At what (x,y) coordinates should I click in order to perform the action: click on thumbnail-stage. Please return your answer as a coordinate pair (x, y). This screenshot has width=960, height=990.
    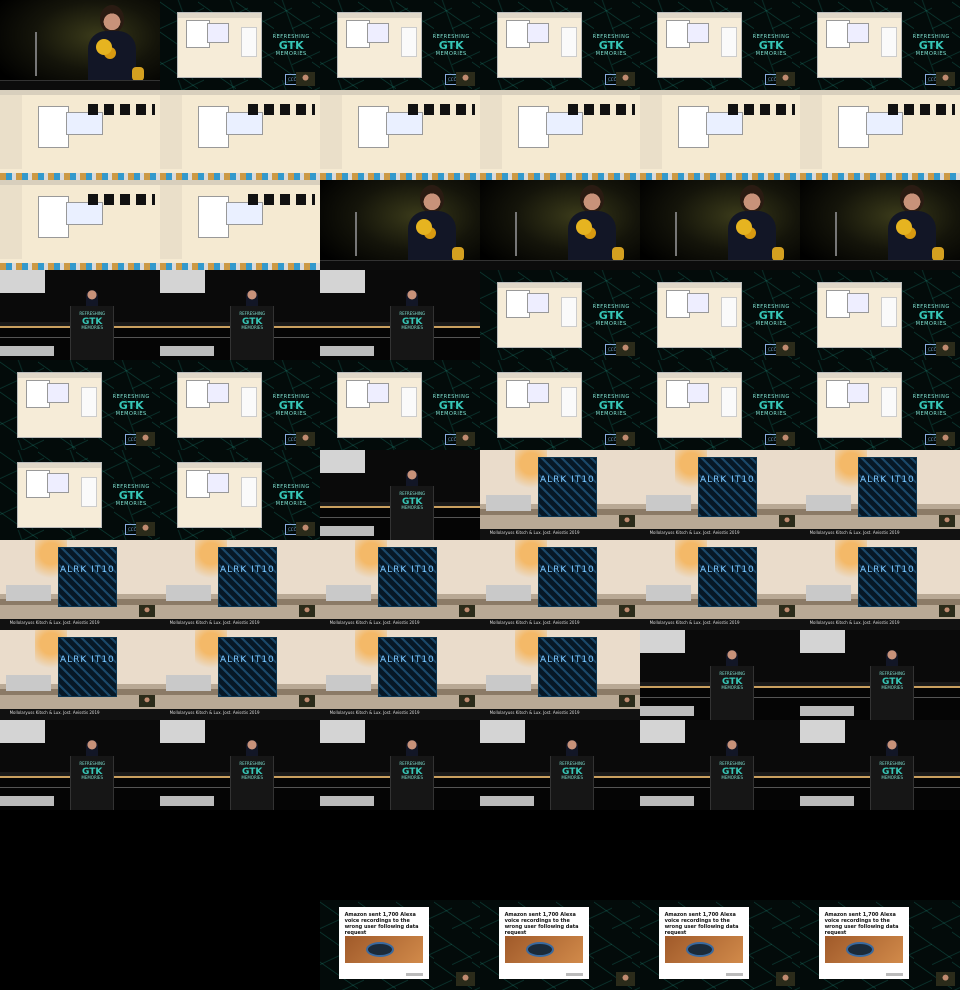
    Looking at the image, I should click on (720, 225).